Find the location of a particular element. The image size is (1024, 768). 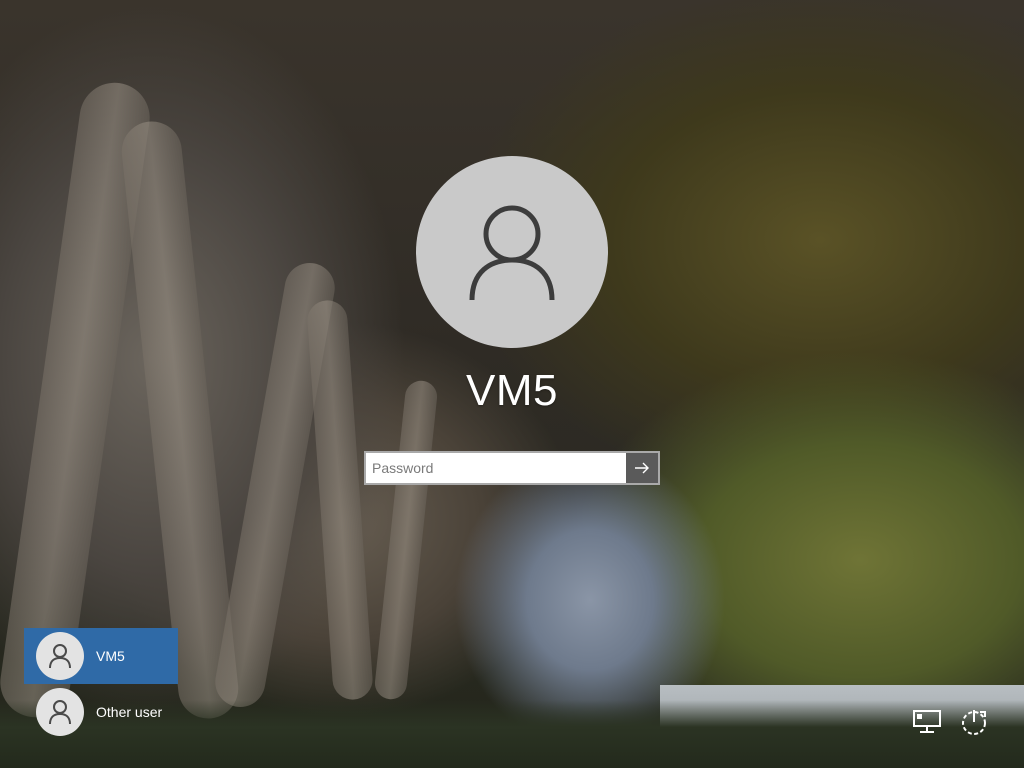

user-tile-vm5: VM5 is located at coordinates (101, 656).